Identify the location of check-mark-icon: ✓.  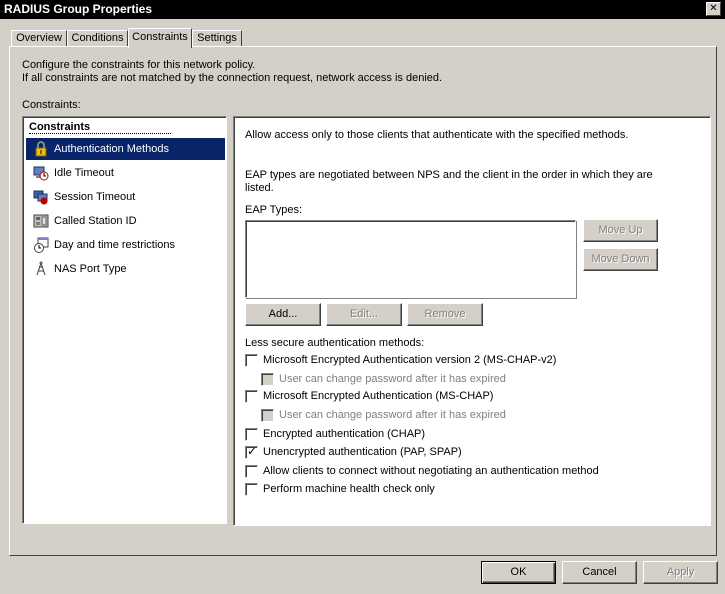
(252, 451).